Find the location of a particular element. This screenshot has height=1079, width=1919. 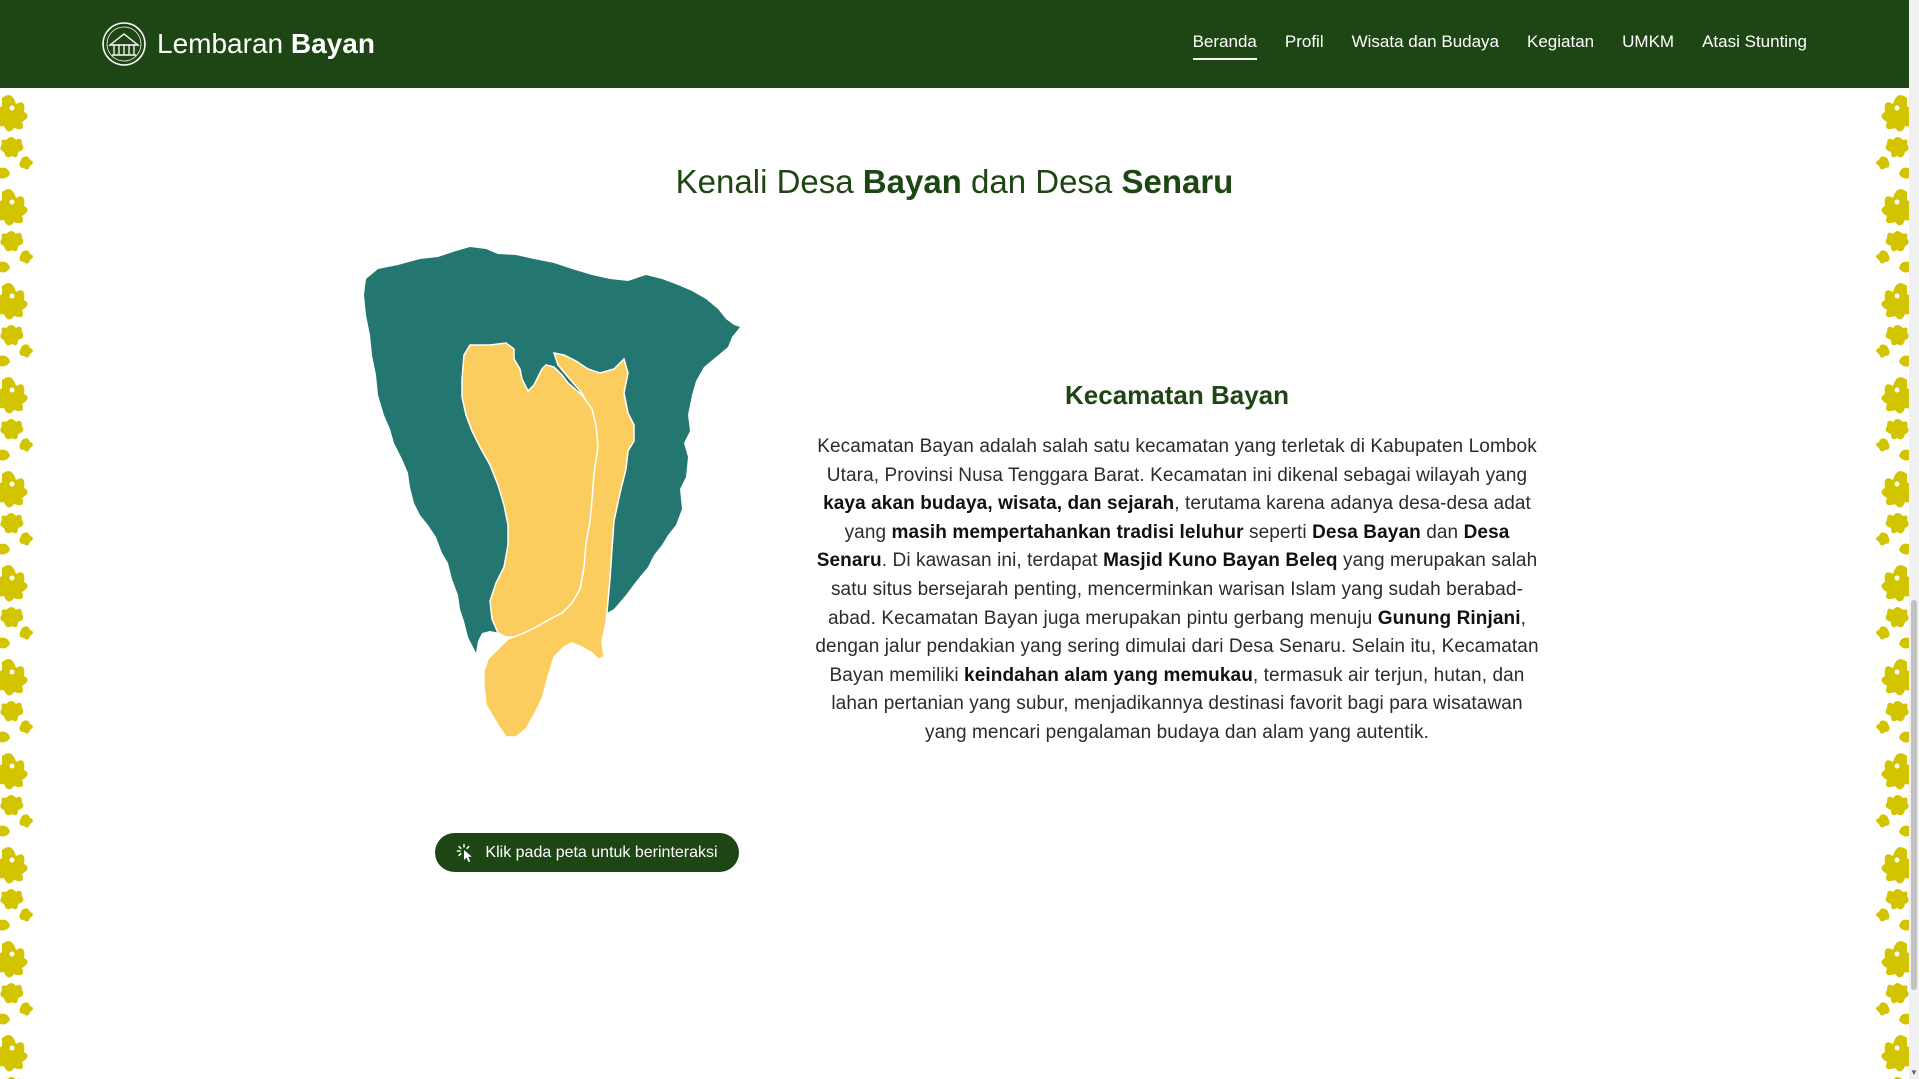

info-bold: kaya akan budaya, wisata, dan sejarah is located at coordinates (999, 504).